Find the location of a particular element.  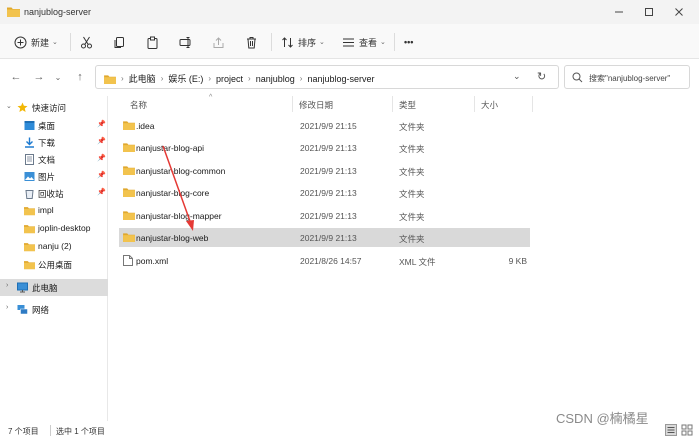

nav-item-desktop: 桌面 📌 is located at coordinates (54, 125).